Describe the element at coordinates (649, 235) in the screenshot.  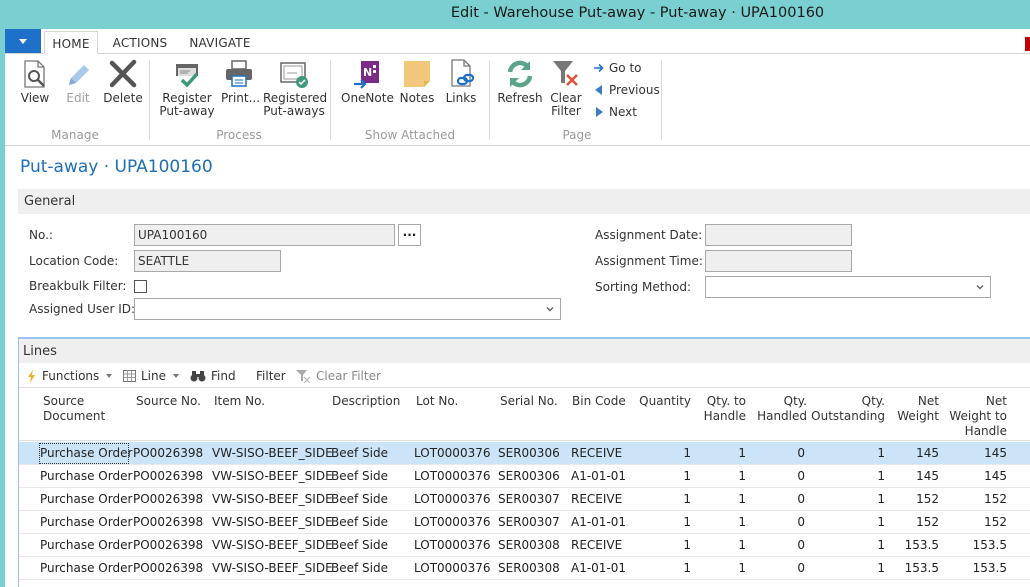
I see `assignment-date-label: Assignment Date:` at that location.